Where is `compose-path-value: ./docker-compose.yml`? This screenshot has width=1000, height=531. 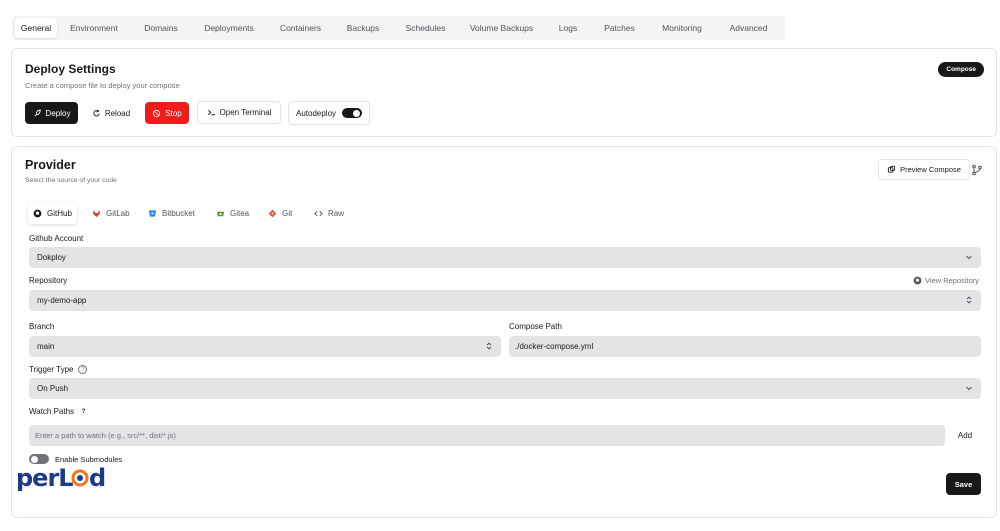 compose-path-value: ./docker-compose.yml is located at coordinates (554, 346).